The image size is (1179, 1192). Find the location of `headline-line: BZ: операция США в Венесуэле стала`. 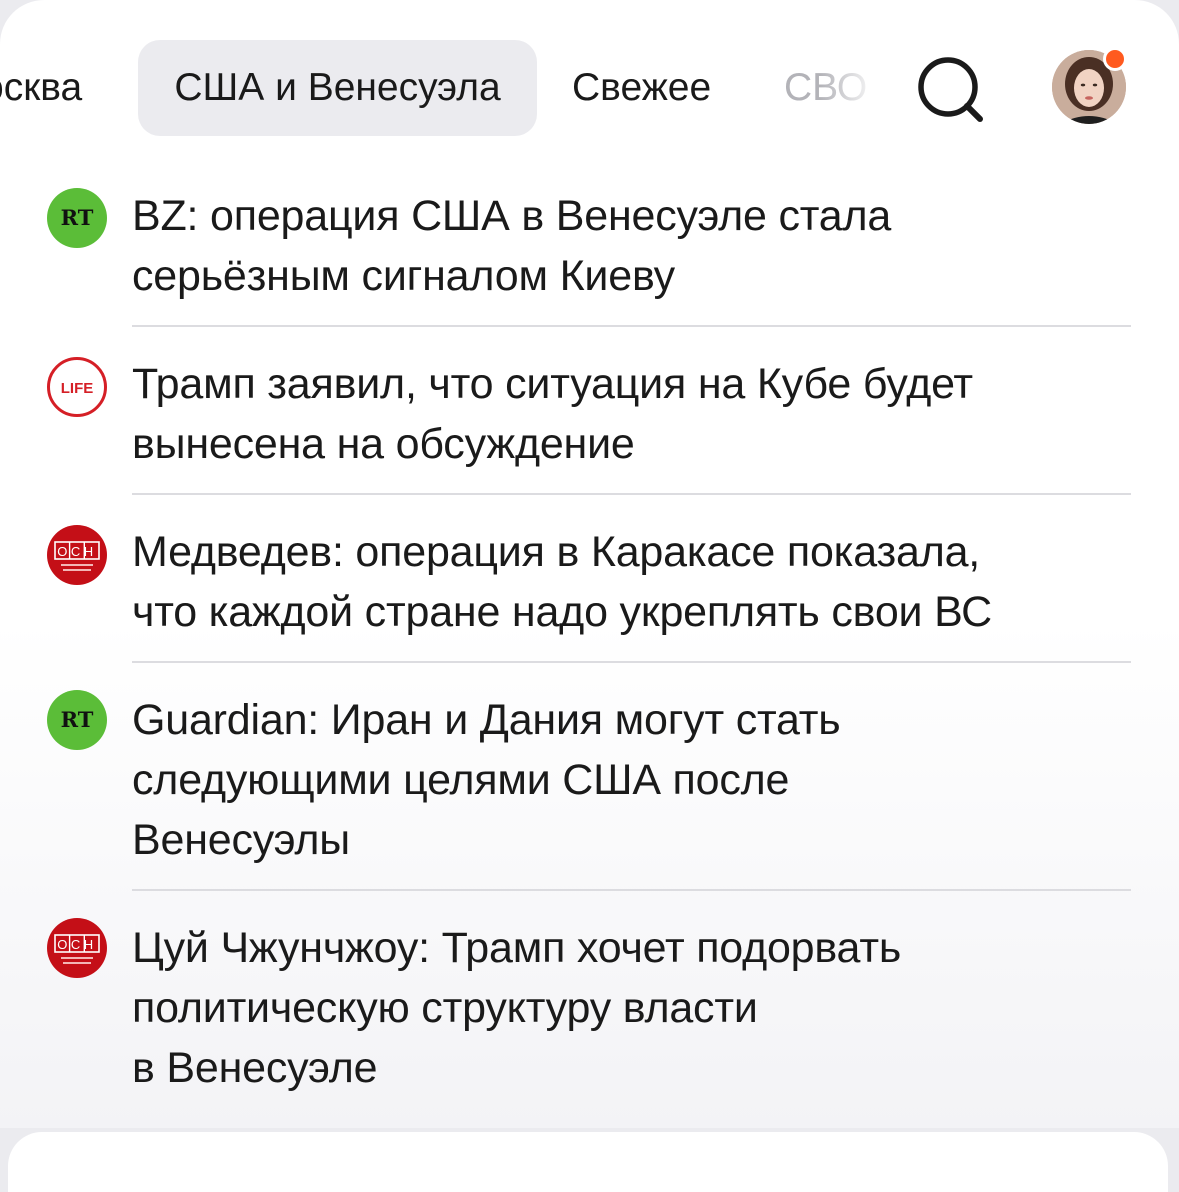

headline-line: BZ: операция США в Венесуэле стала is located at coordinates (512, 216).